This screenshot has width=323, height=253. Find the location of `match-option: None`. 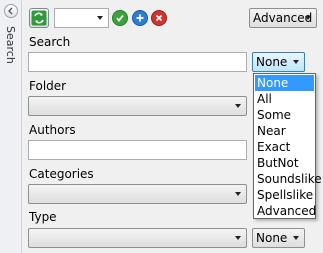

match-option: None is located at coordinates (284, 83).